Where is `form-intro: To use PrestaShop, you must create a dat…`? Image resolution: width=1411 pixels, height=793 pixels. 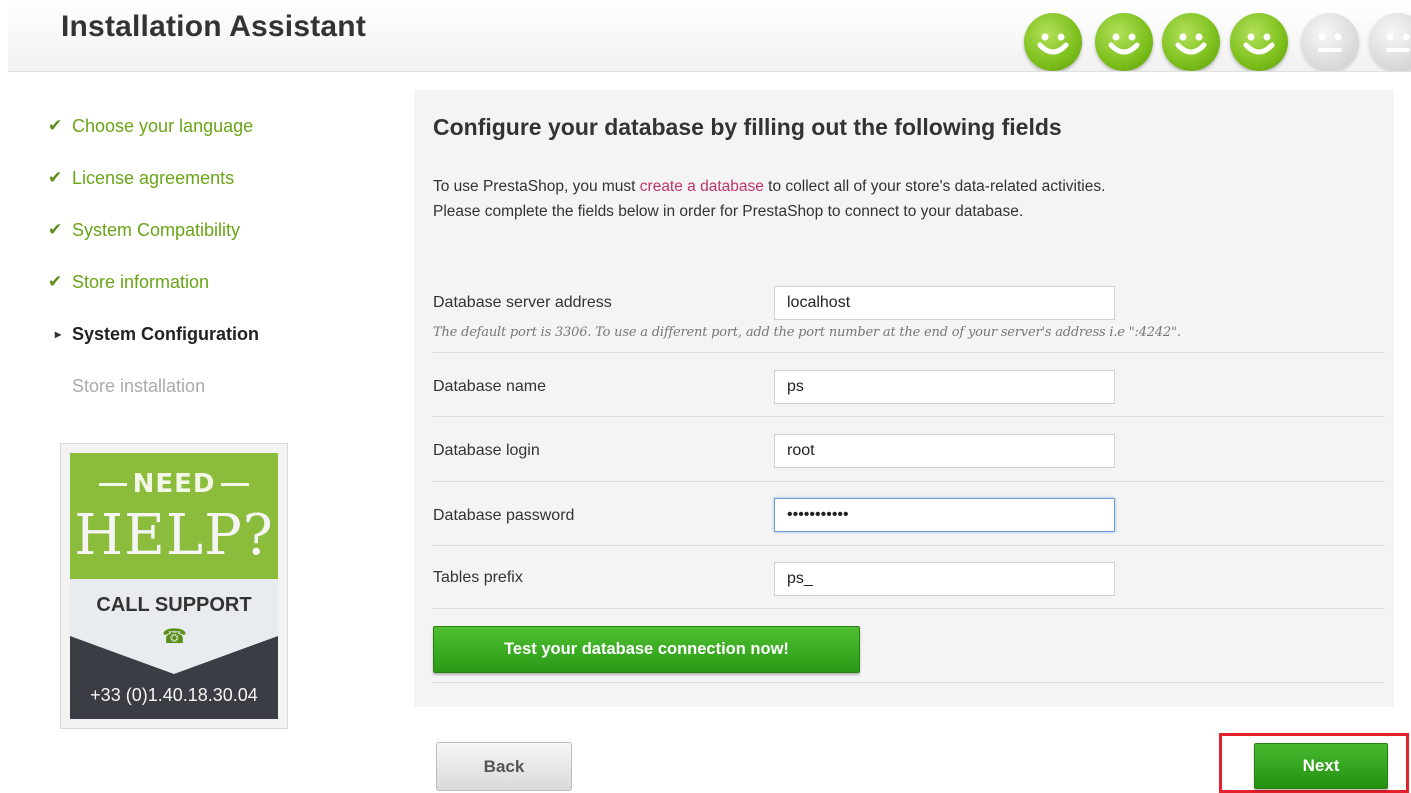
form-intro: To use PrestaShop, you must create a dat… is located at coordinates (903, 199).